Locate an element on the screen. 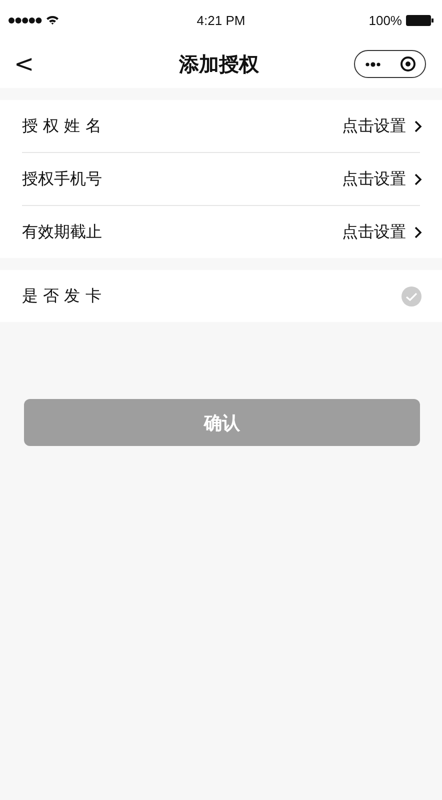 The width and height of the screenshot is (442, 800). more-icon is located at coordinates (372, 64).